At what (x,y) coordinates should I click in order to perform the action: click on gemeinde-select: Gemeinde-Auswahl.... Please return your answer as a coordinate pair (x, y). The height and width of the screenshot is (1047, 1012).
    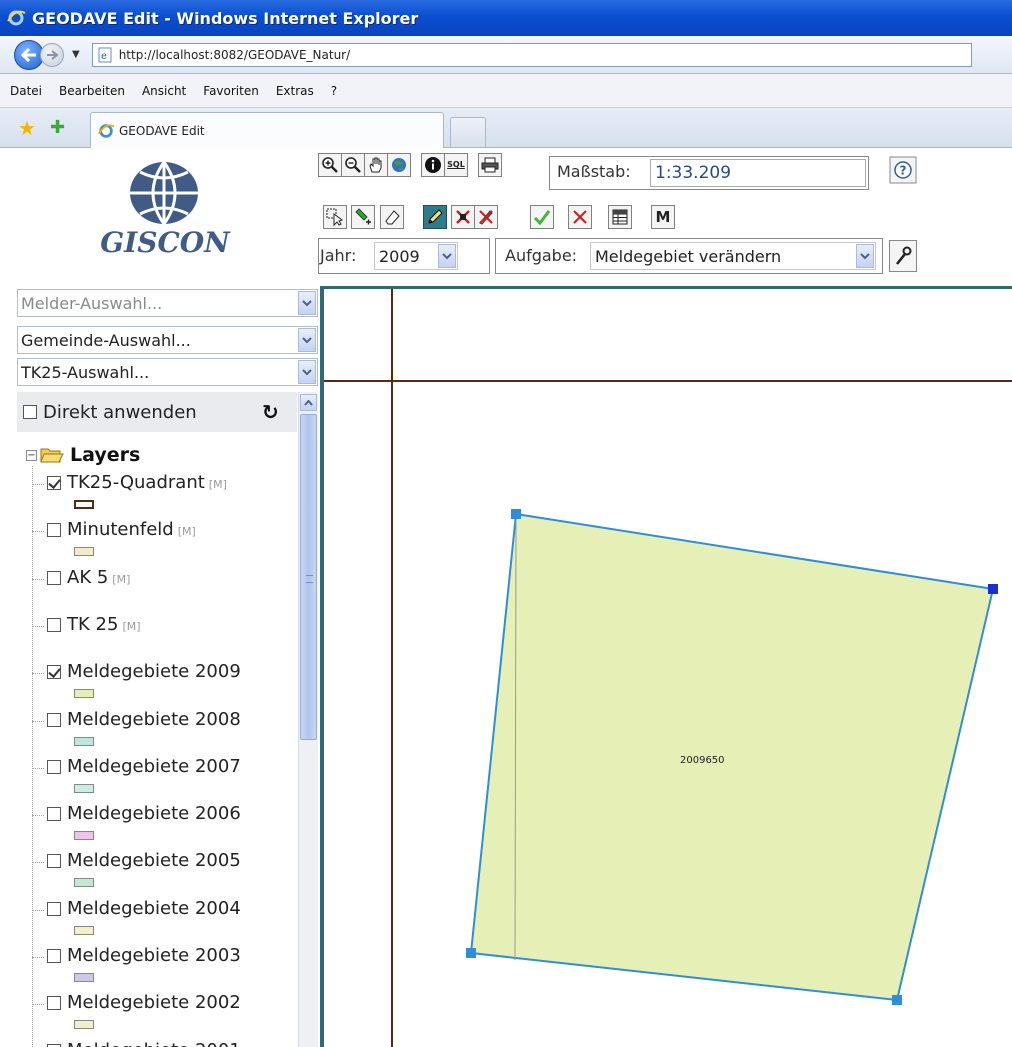
    Looking at the image, I should click on (167, 340).